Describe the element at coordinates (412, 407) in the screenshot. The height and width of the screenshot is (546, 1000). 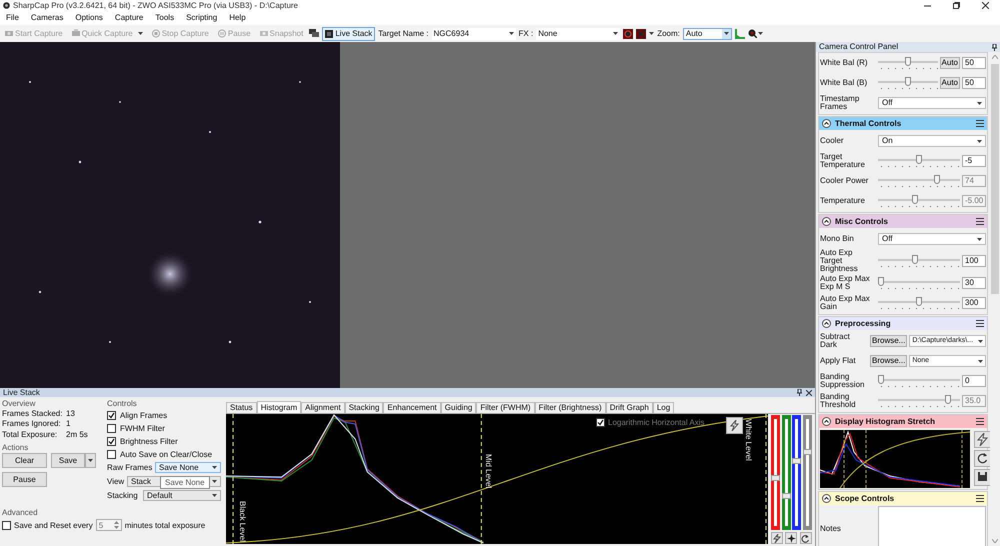
I see `tab: Enhancement` at that location.